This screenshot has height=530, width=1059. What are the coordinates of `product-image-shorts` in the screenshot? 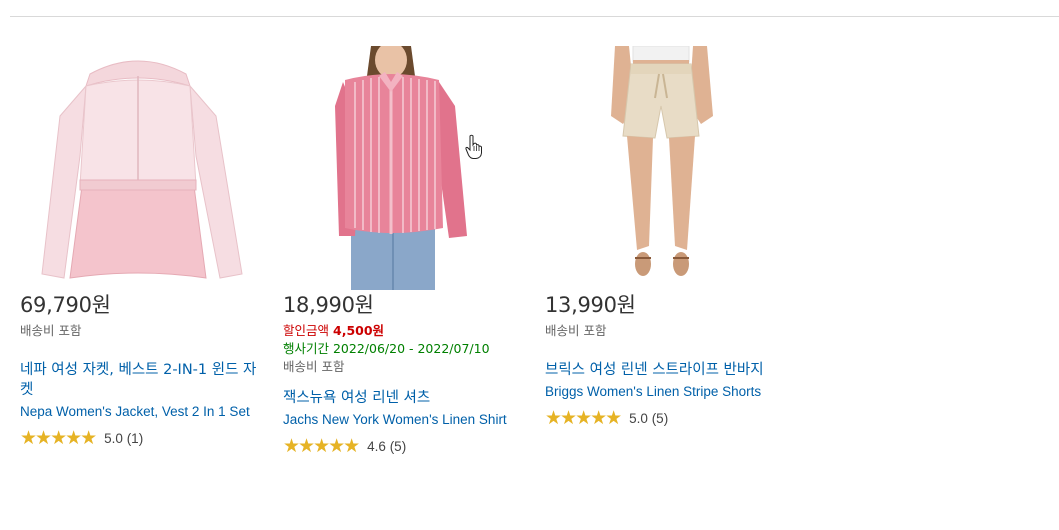 It's located at (660, 168).